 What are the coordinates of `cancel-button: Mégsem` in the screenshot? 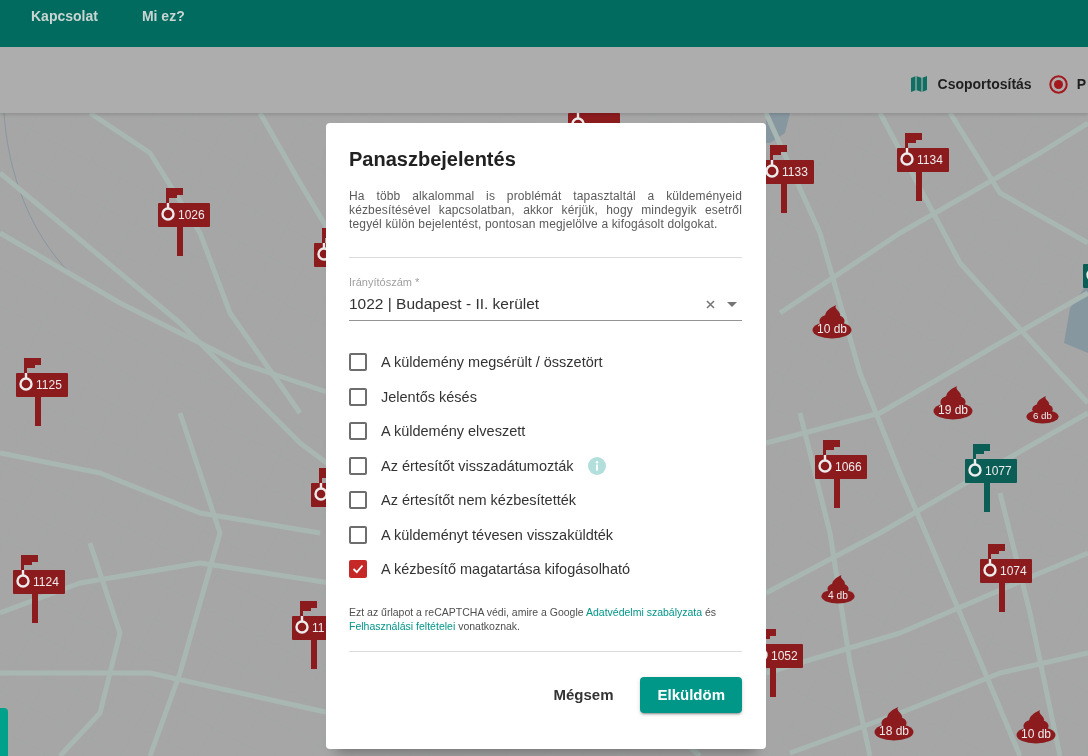 It's located at (583, 694).